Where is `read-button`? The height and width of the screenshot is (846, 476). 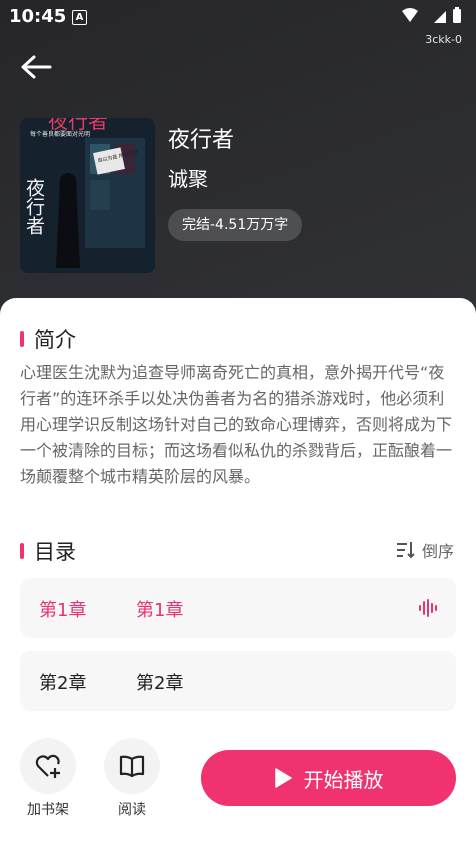
read-button is located at coordinates (132, 766).